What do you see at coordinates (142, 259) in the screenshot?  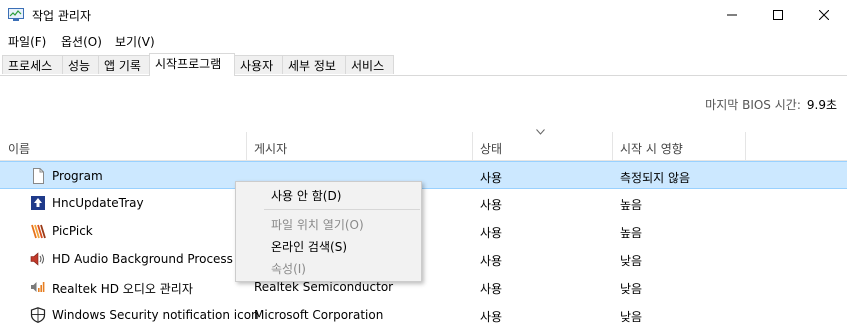 I see `row-name: HD Audio Background Process` at bounding box center [142, 259].